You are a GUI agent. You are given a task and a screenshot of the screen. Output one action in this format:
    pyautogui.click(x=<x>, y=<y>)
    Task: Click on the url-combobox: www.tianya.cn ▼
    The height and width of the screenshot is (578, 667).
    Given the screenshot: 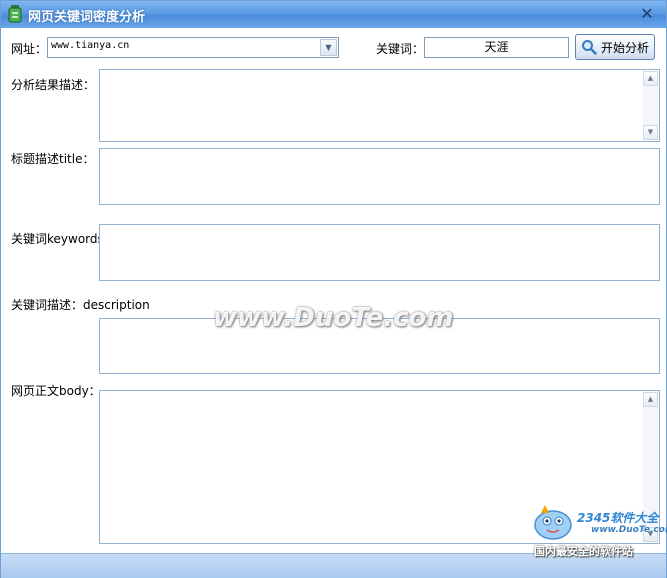 What is the action you would take?
    pyautogui.click(x=193, y=47)
    